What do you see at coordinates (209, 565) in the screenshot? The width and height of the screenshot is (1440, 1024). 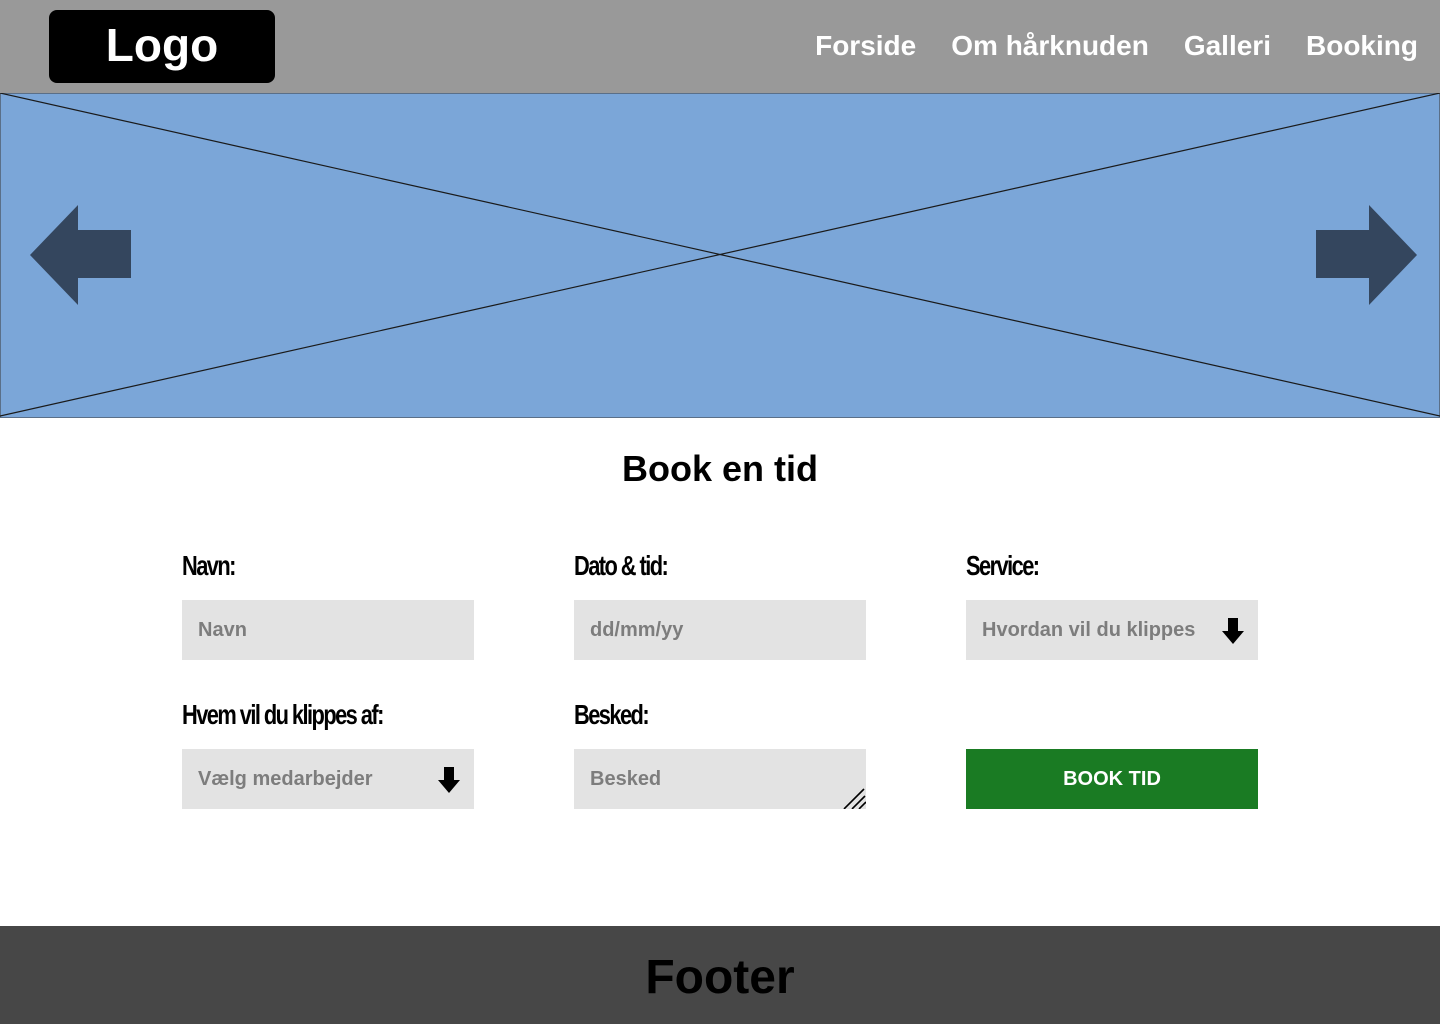 I see `name-label: Navn:` at bounding box center [209, 565].